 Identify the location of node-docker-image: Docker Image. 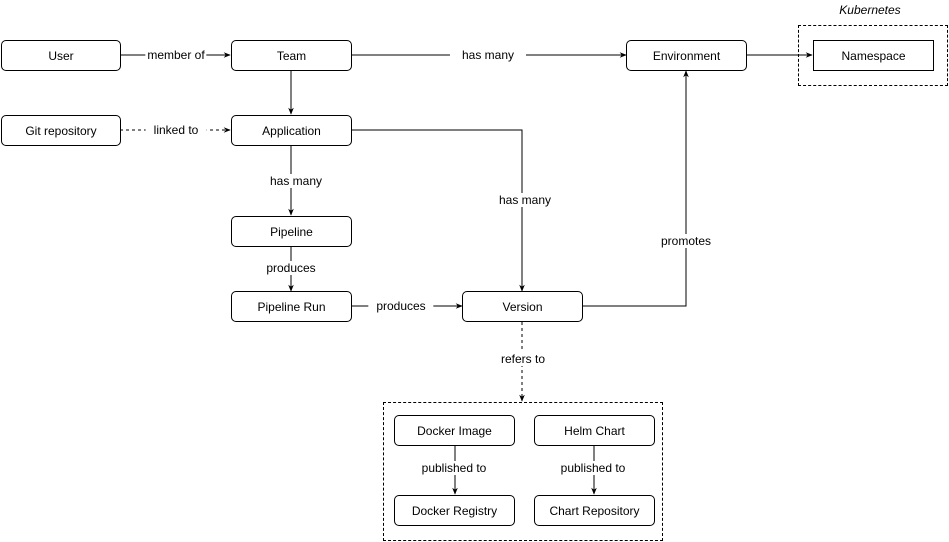
(454, 430).